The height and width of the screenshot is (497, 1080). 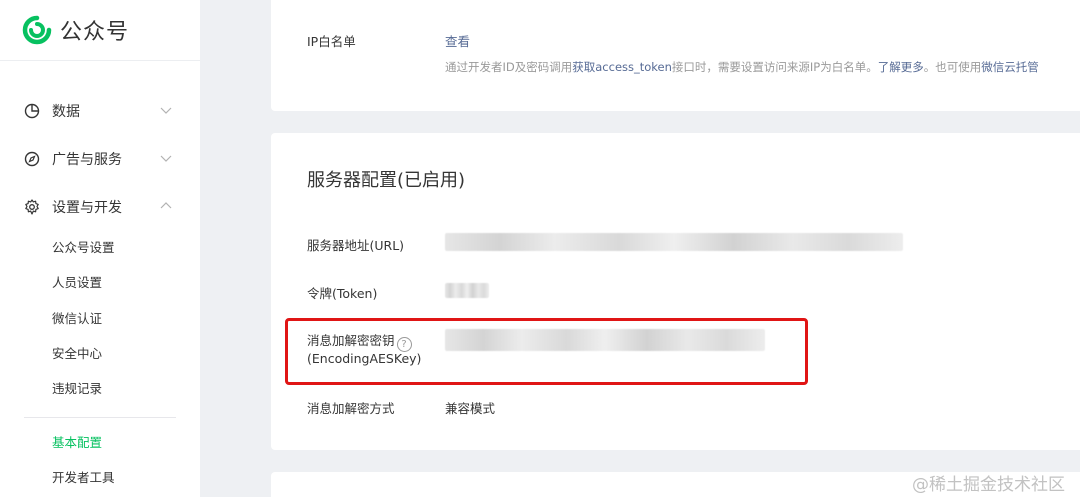 I want to click on nav-group-label: 数据, so click(x=66, y=112).